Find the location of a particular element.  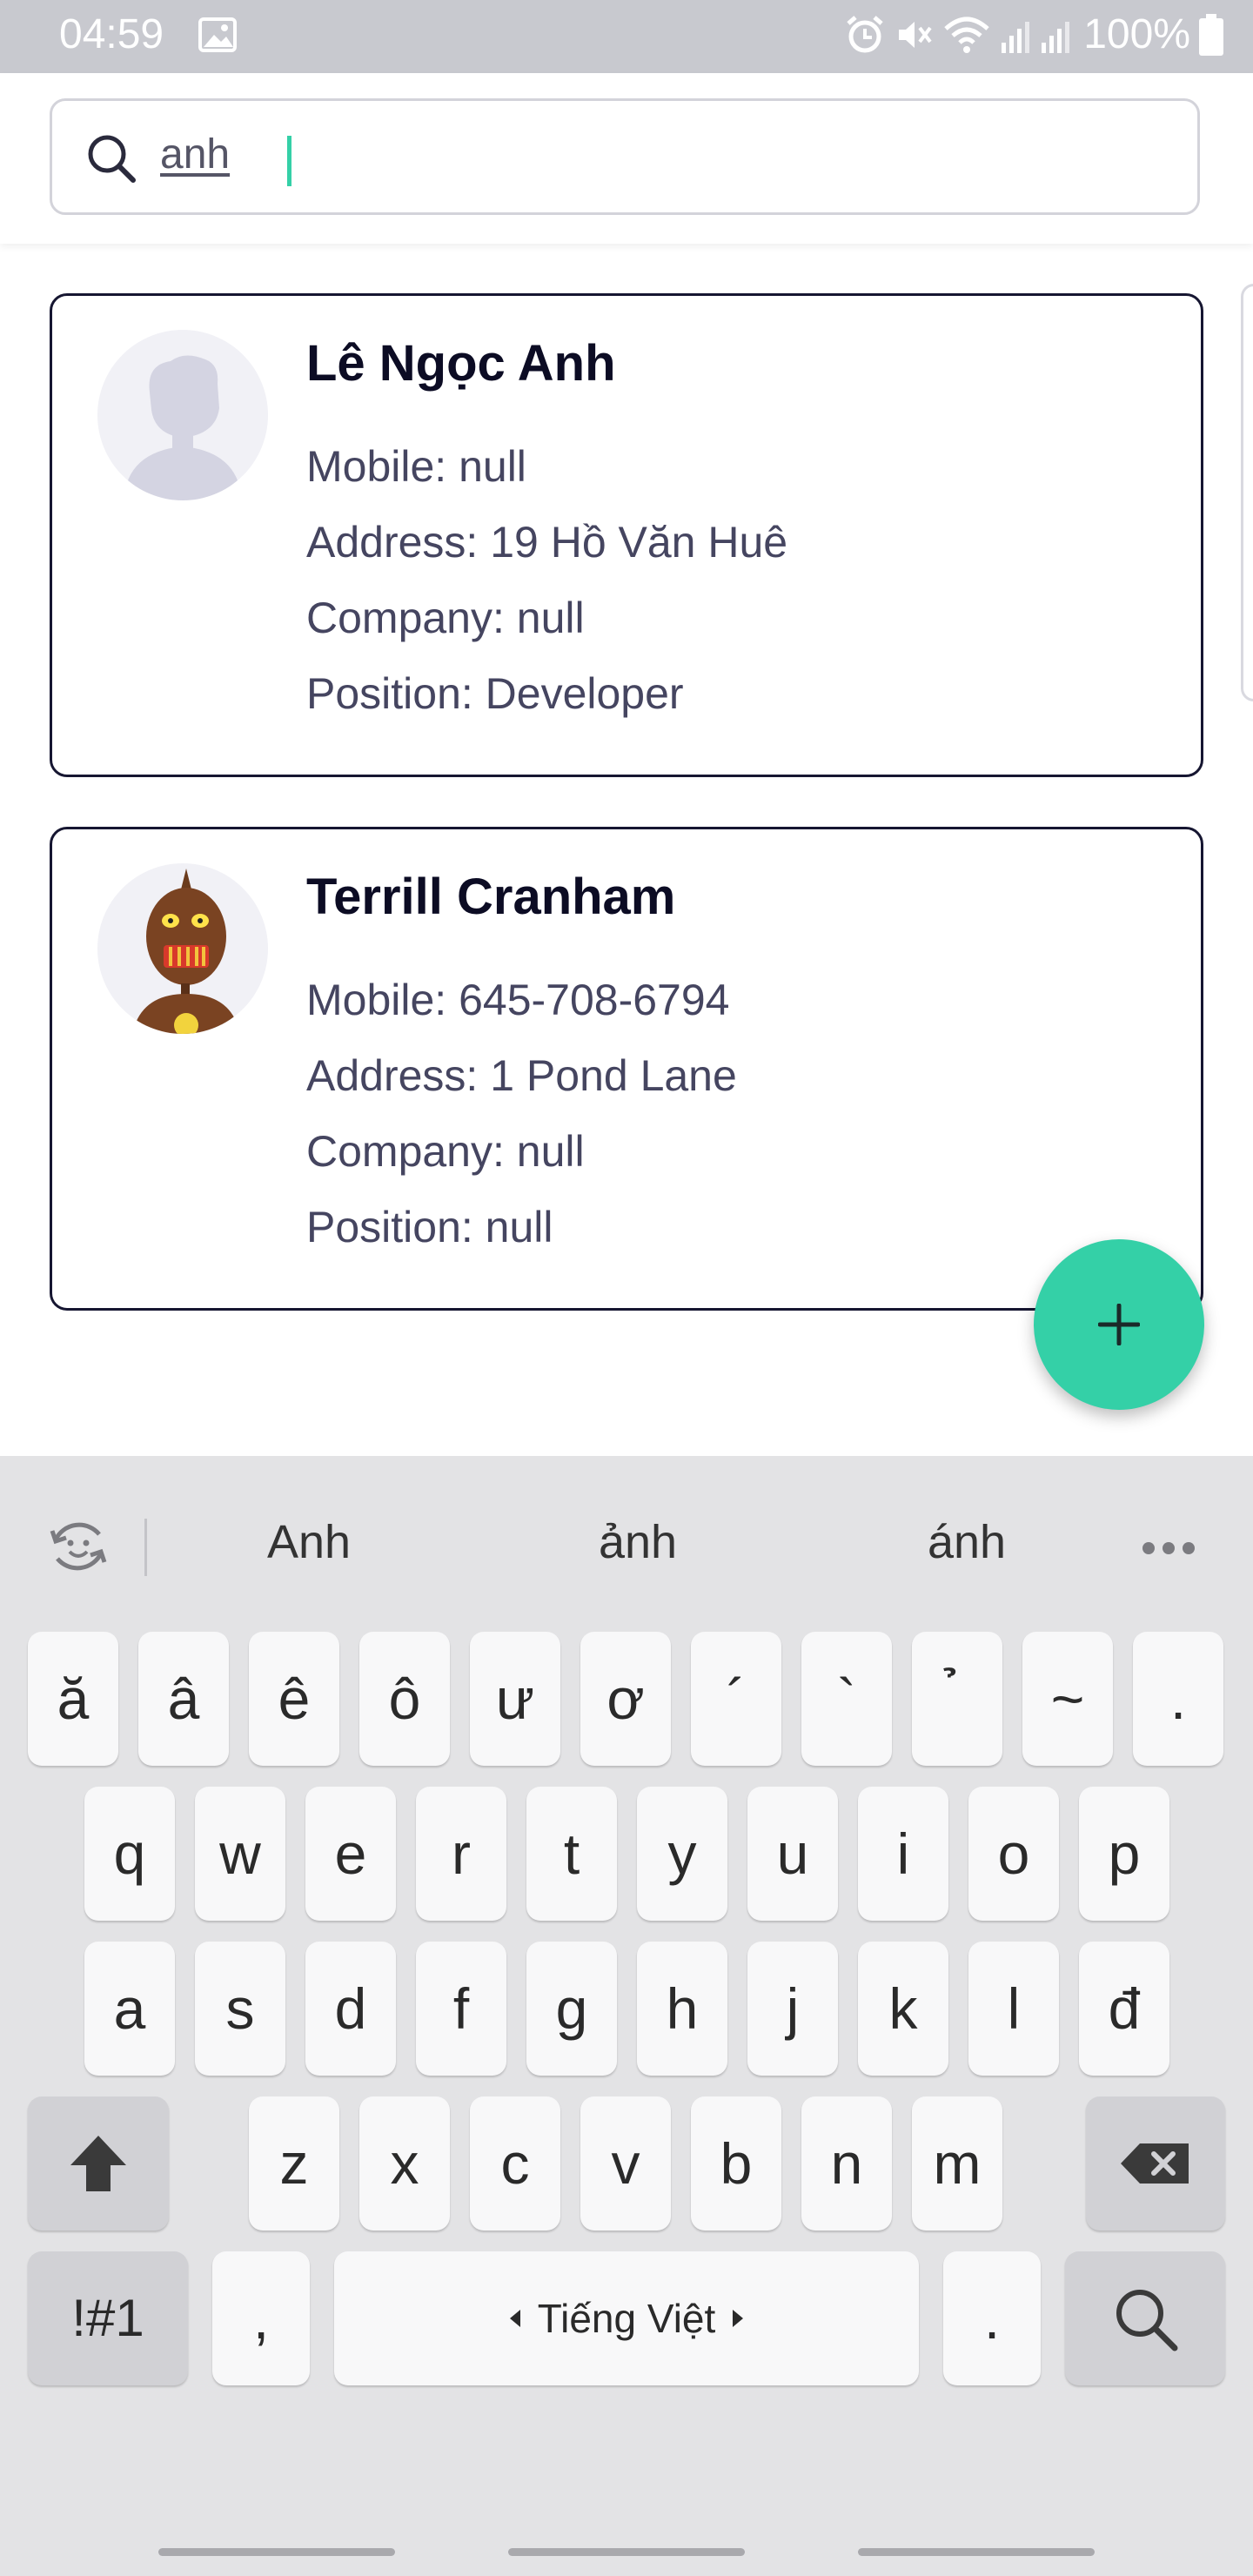

nav-hint-left is located at coordinates (276, 2552).